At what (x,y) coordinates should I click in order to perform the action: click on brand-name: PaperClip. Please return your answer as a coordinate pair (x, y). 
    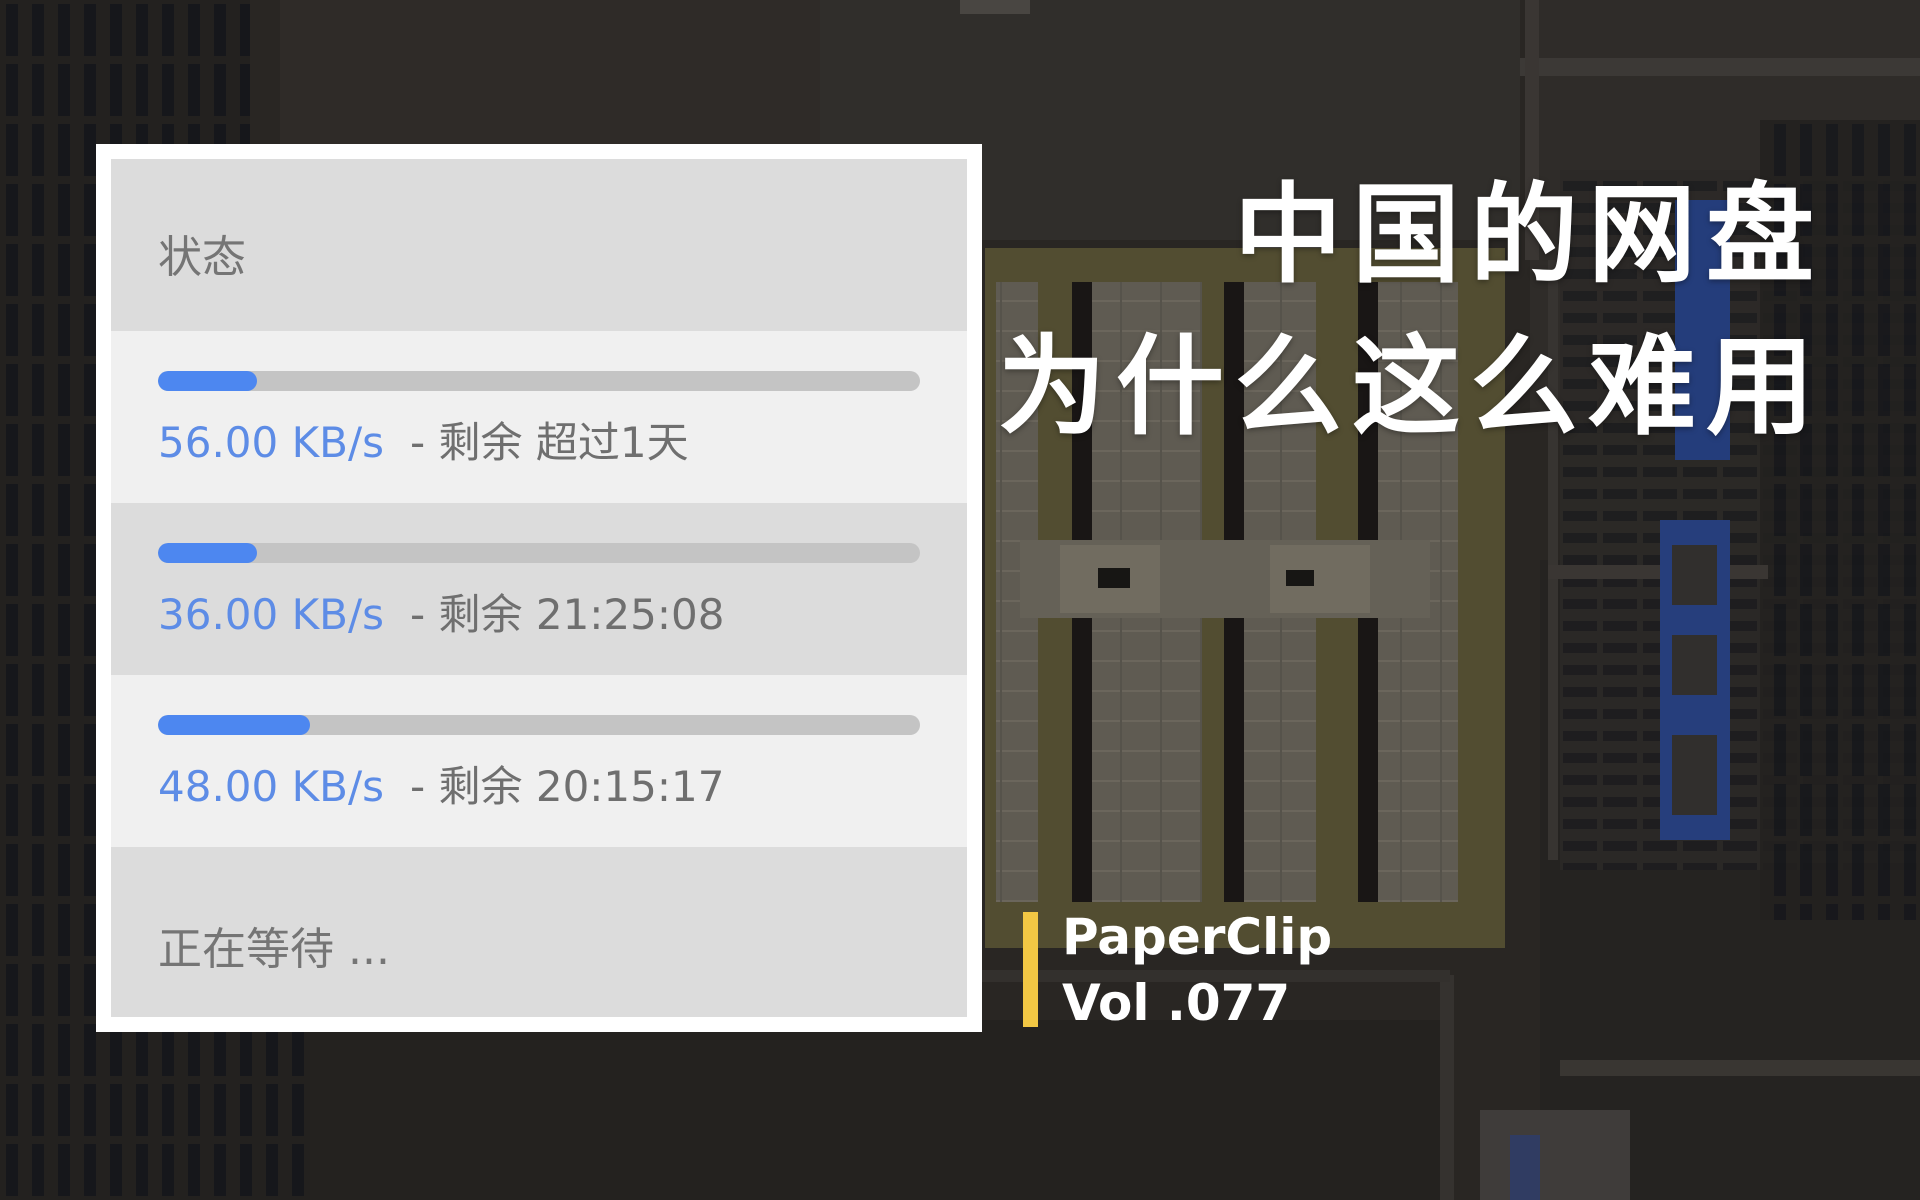
    Looking at the image, I should click on (1197, 937).